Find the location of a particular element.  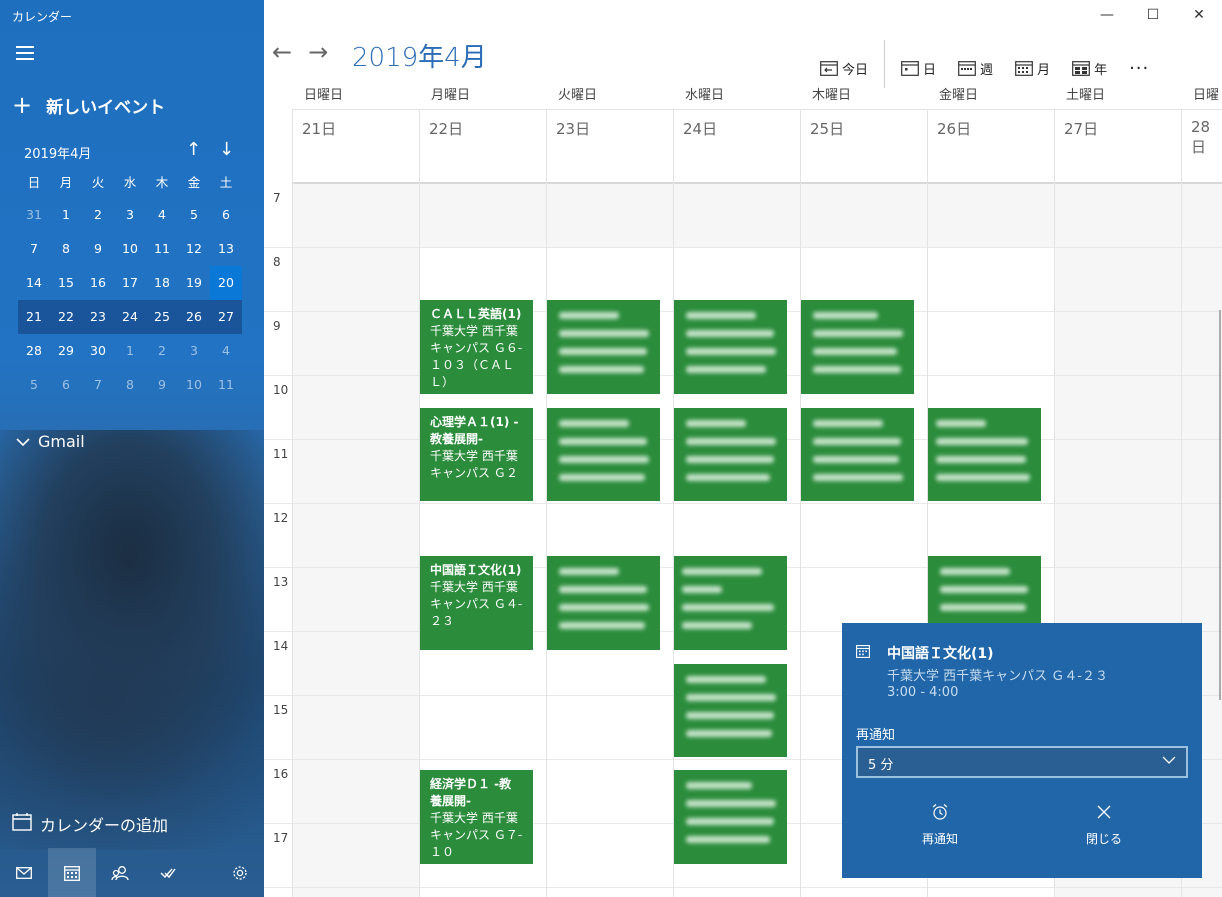

calendar-icon is located at coordinates (72, 872).